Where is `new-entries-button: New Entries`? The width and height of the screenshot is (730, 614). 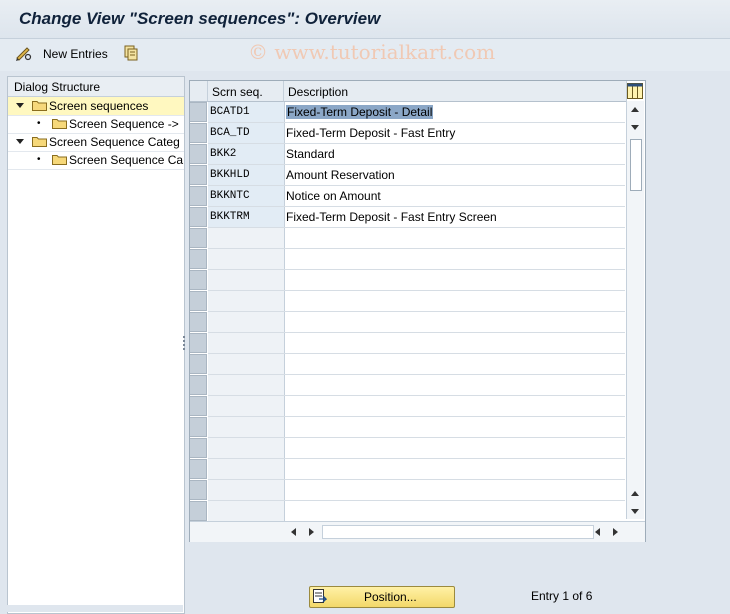 new-entries-button: New Entries is located at coordinates (75, 54).